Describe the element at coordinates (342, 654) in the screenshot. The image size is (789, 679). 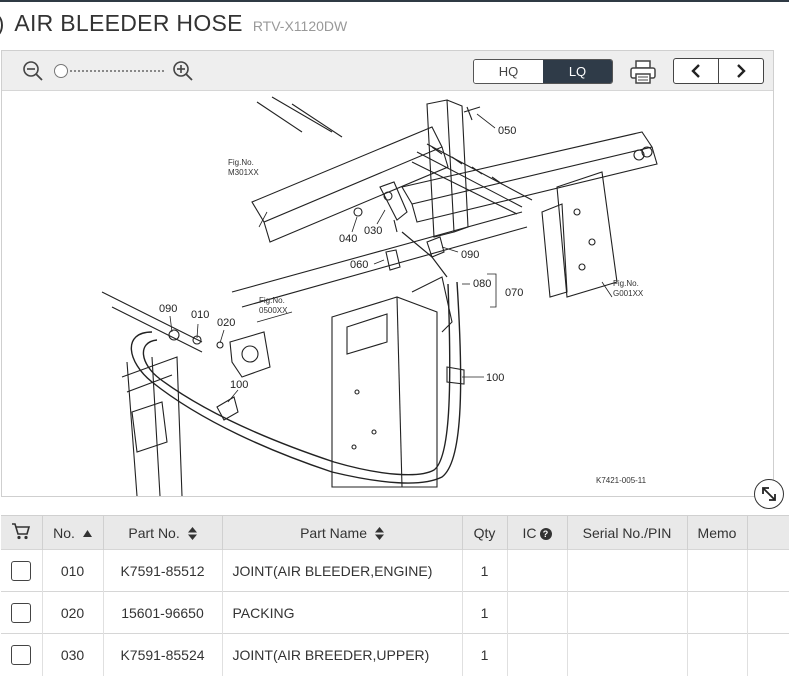
I see `row-part-name: JOINT(AIR BREEDER,UPPER)` at that location.